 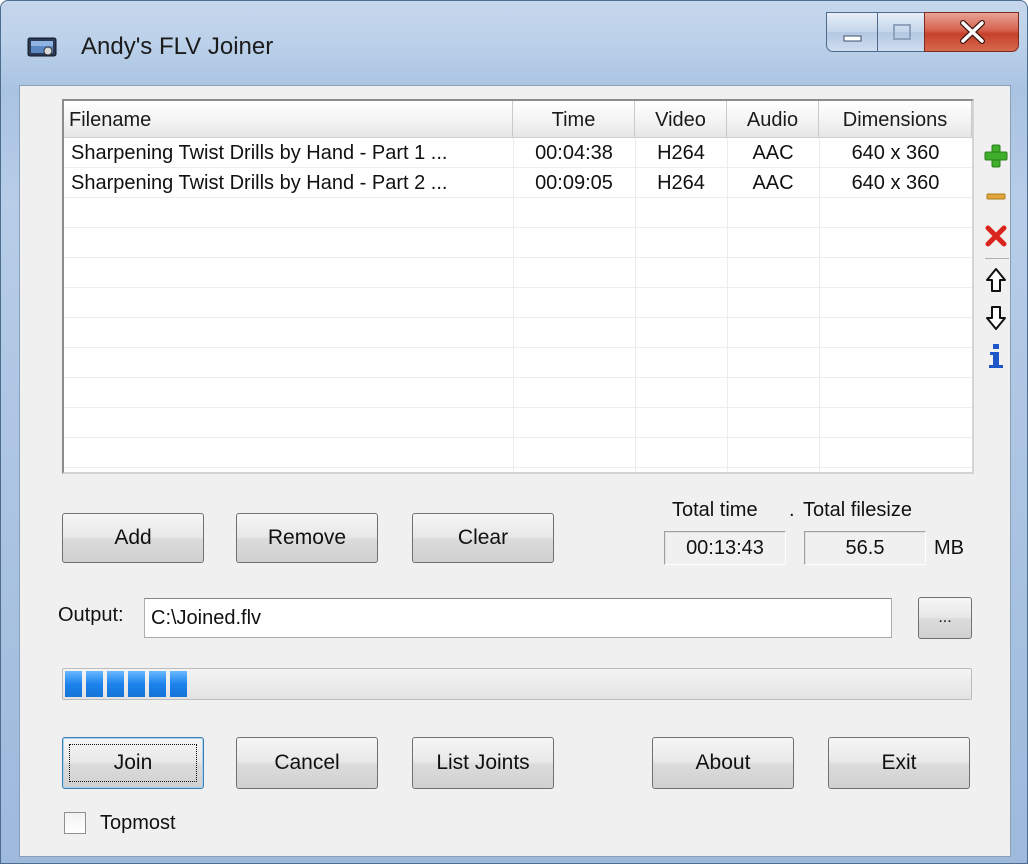 I want to click on total-time-label: Total time, so click(x=715, y=510).